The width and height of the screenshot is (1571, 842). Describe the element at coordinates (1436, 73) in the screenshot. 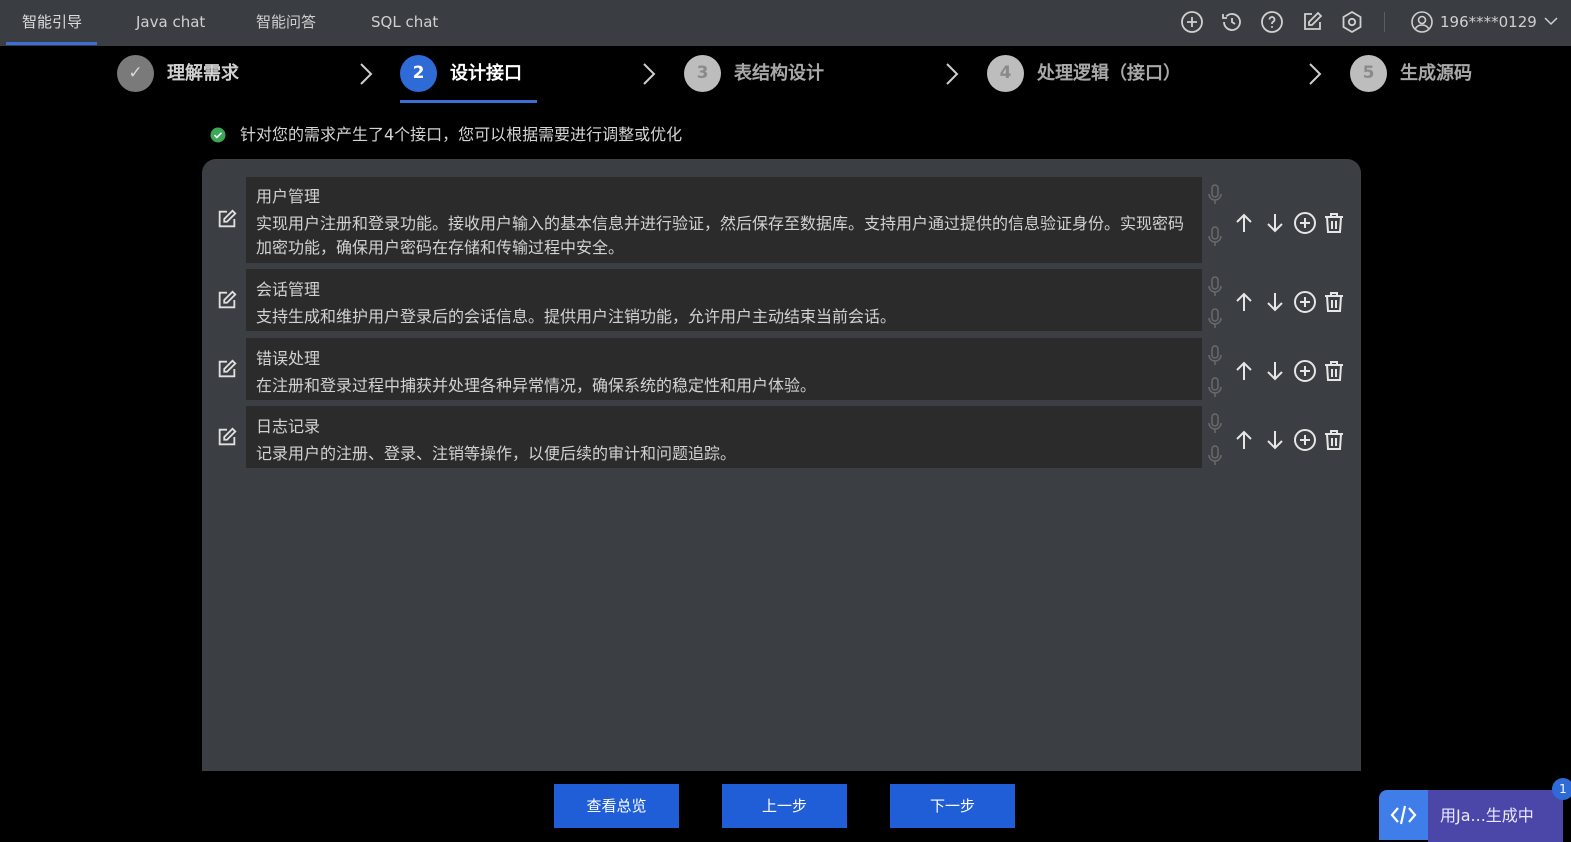

I see `step-label: 生成源码` at that location.